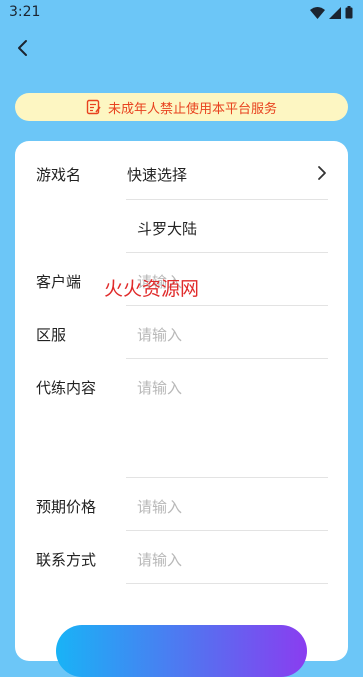 This screenshot has height=677, width=363. Describe the element at coordinates (349, 12) in the screenshot. I see `battery-icon` at that location.